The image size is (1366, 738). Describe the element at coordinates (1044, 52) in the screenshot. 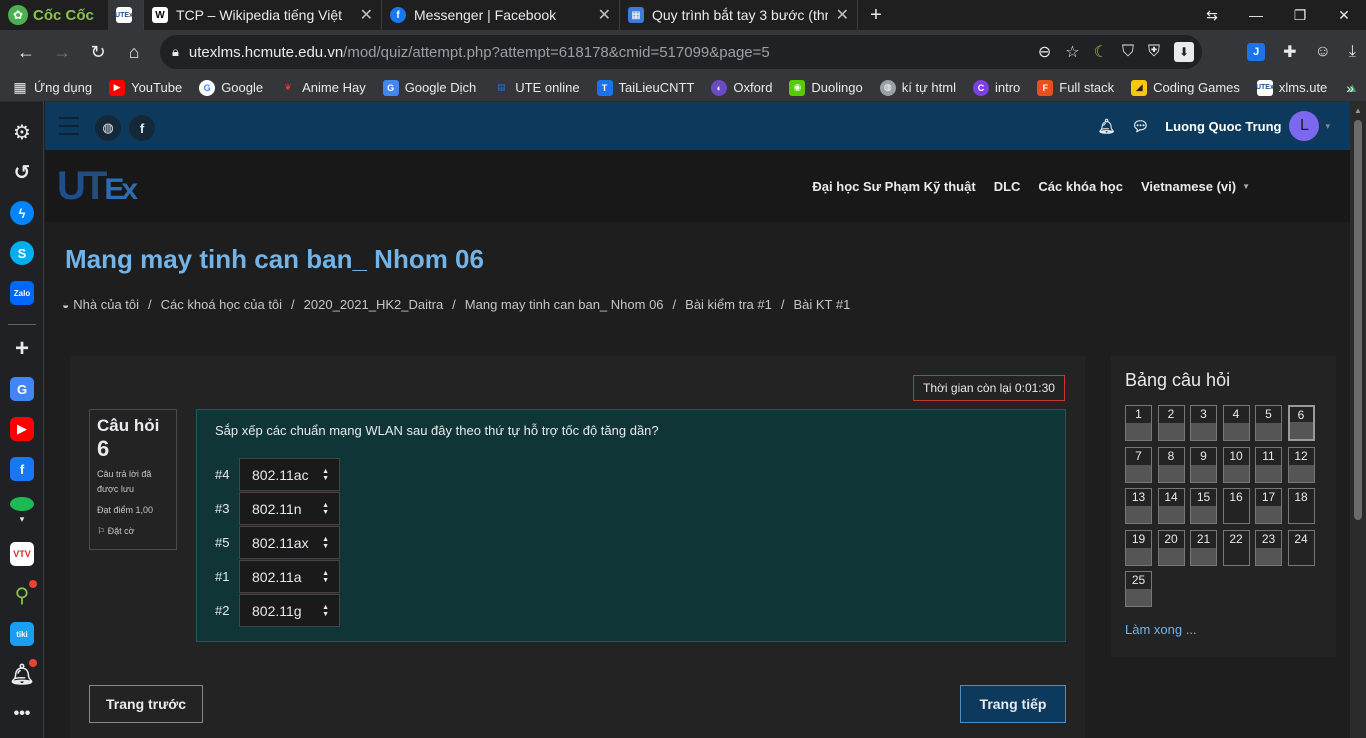

I see `zoom-out-icon: ⊖` at that location.